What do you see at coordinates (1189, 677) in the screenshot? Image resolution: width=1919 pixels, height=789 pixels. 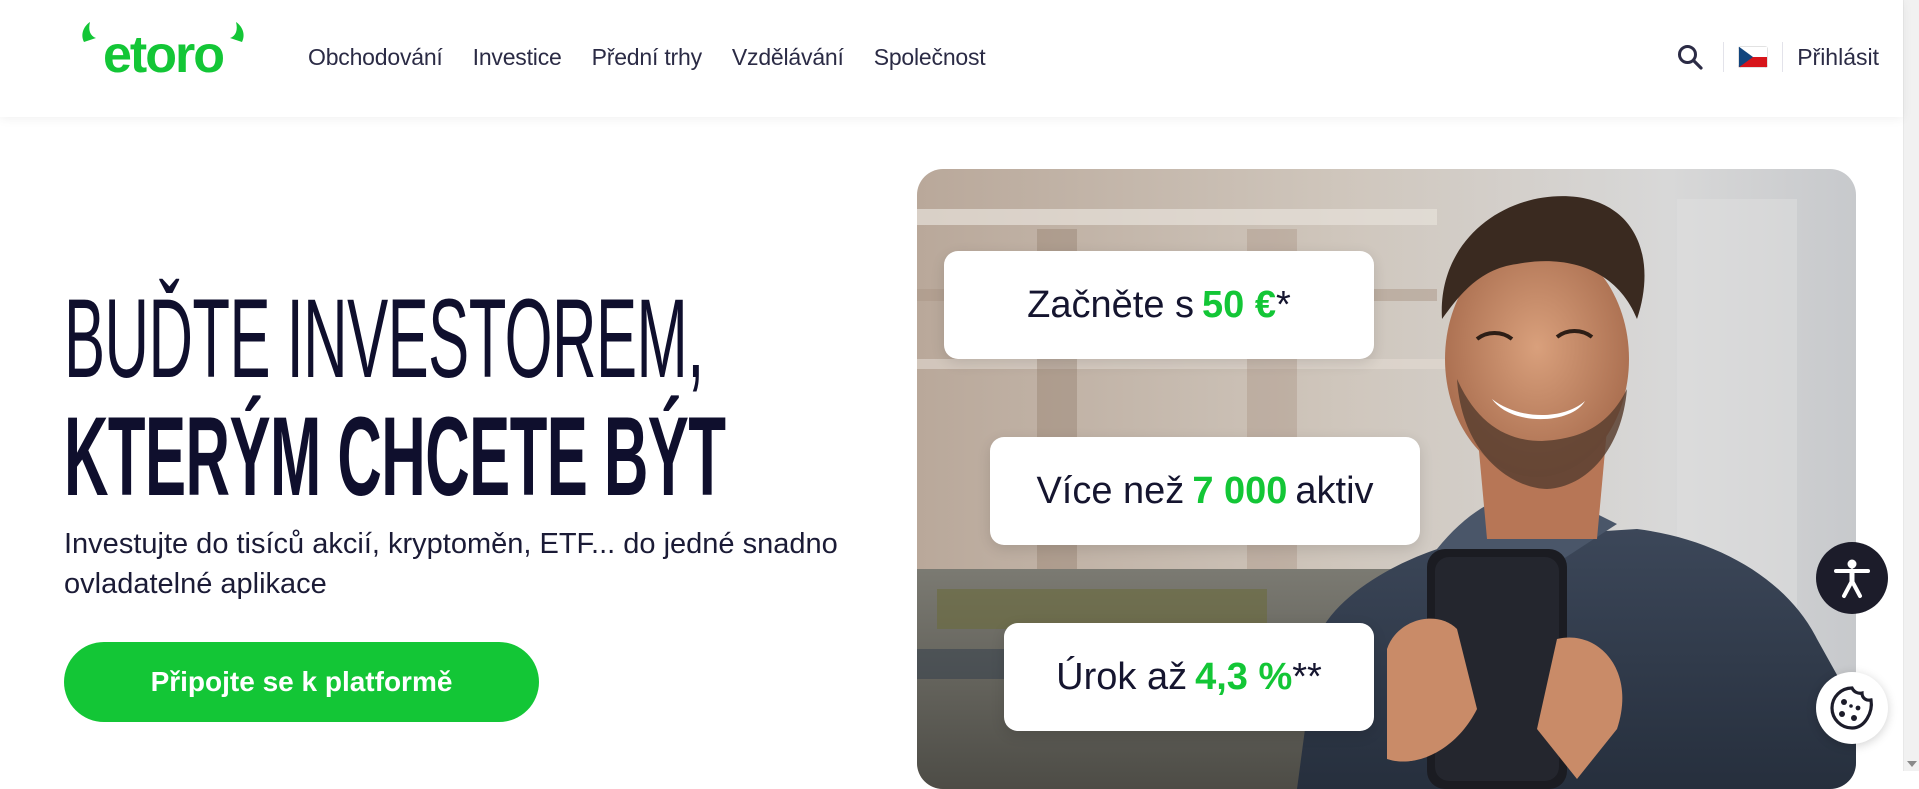 I see `card-interest: Úrok až 4,3 % **` at bounding box center [1189, 677].